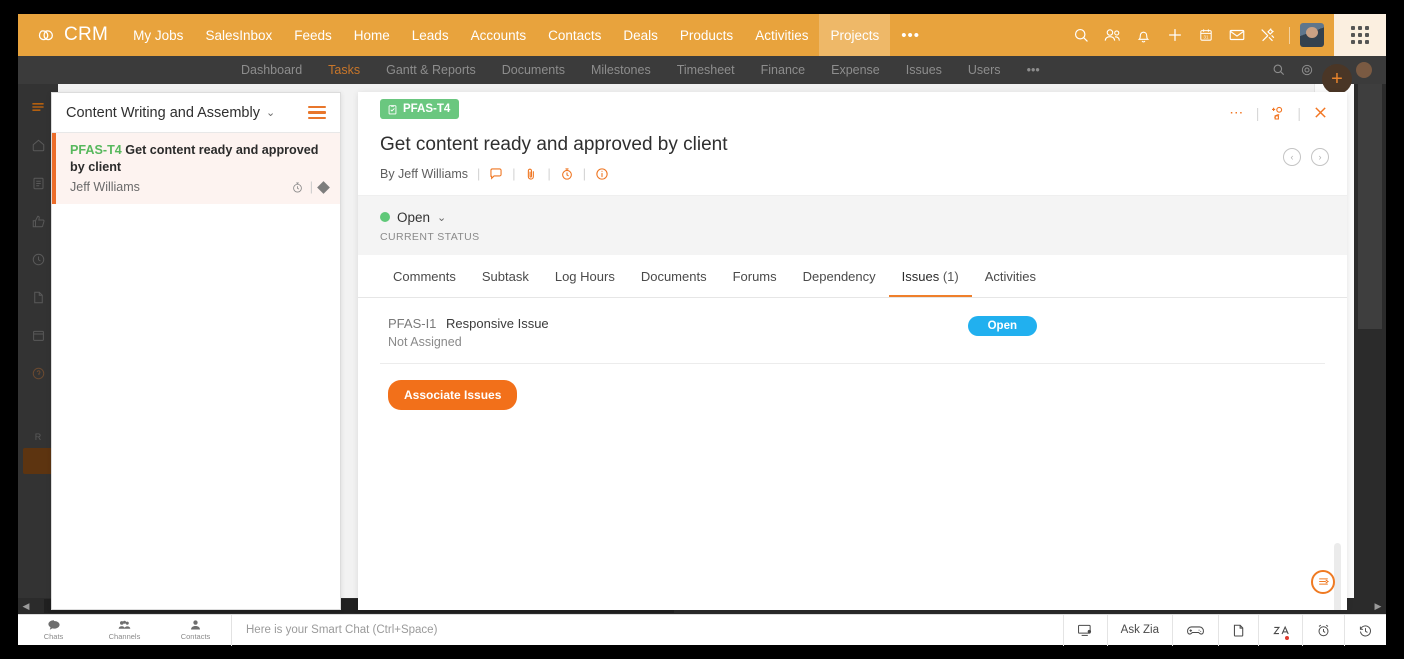 The height and width of the screenshot is (659, 1404). I want to click on prev-record-button: ‹, so click(1292, 157).